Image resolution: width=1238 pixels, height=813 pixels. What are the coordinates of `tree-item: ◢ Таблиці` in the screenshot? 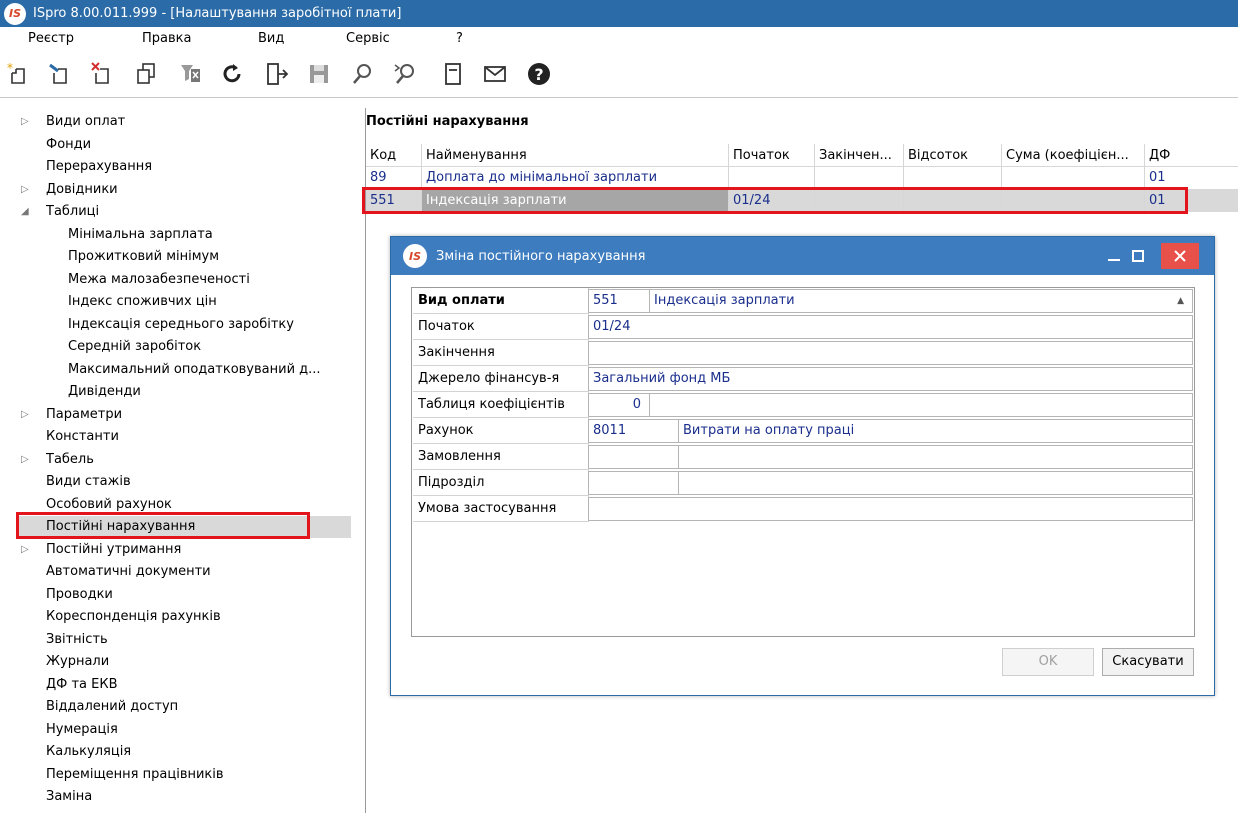 It's located at (60, 212).